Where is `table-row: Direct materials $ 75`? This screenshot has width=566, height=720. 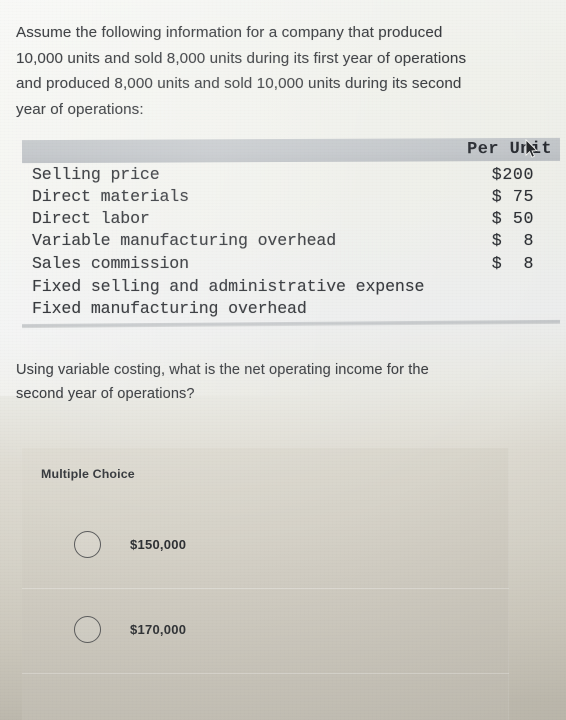
table-row: Direct materials $ 75 is located at coordinates (288, 197).